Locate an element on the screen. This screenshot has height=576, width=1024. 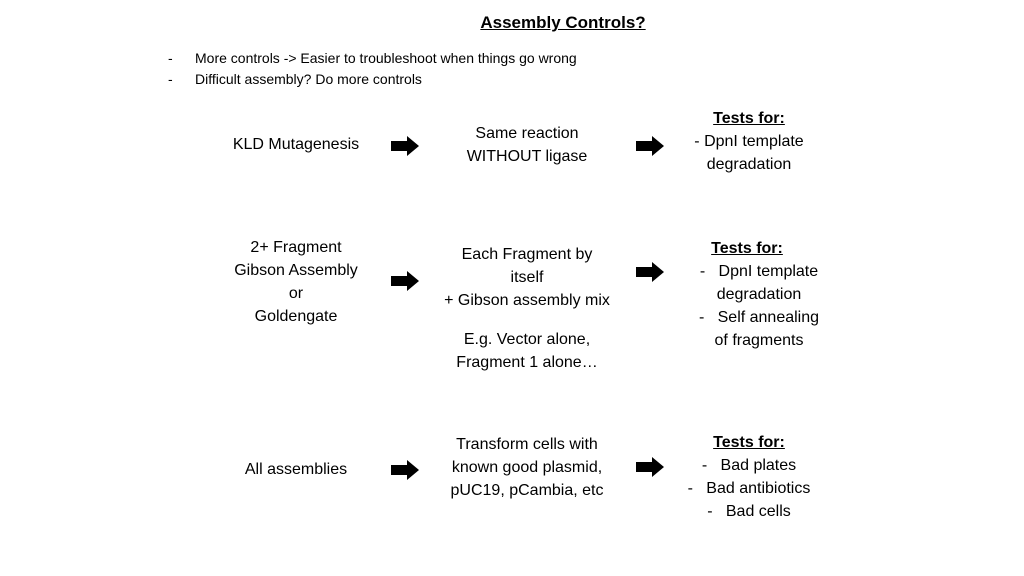
test-item: - Bad cells is located at coordinates (749, 511).